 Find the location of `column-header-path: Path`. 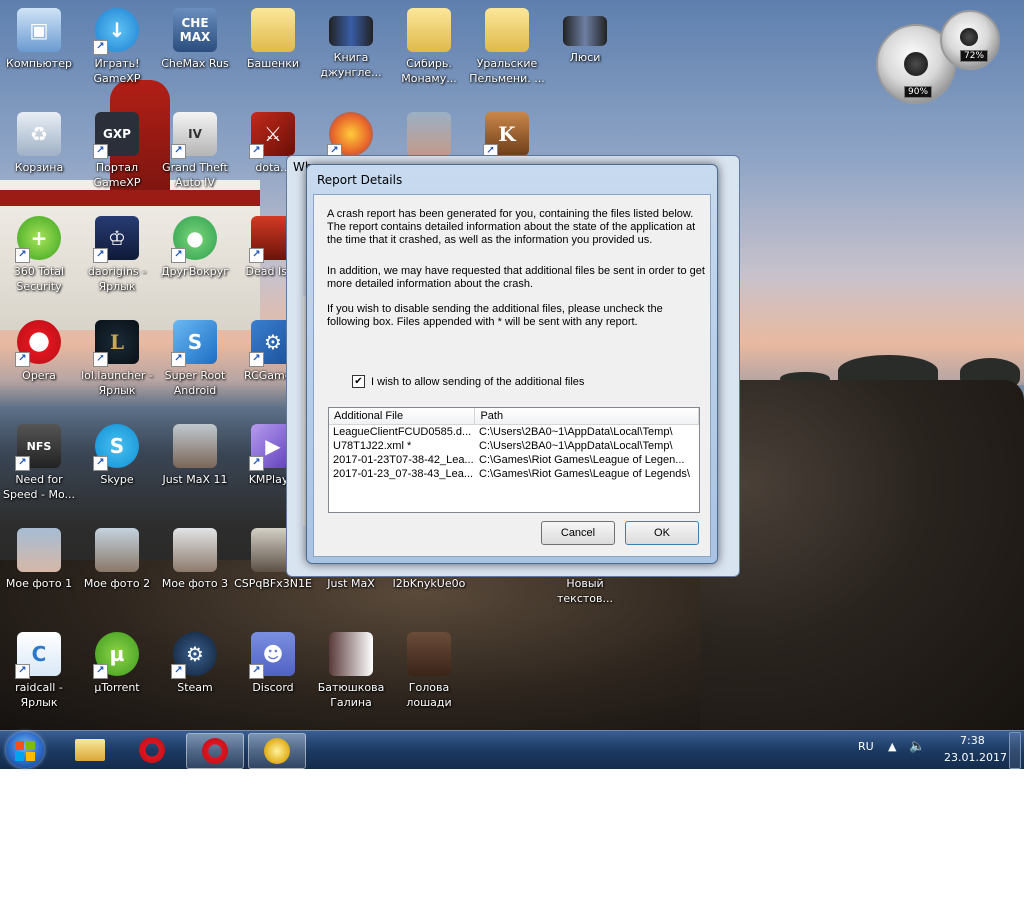

column-header-path: Path is located at coordinates (587, 416).